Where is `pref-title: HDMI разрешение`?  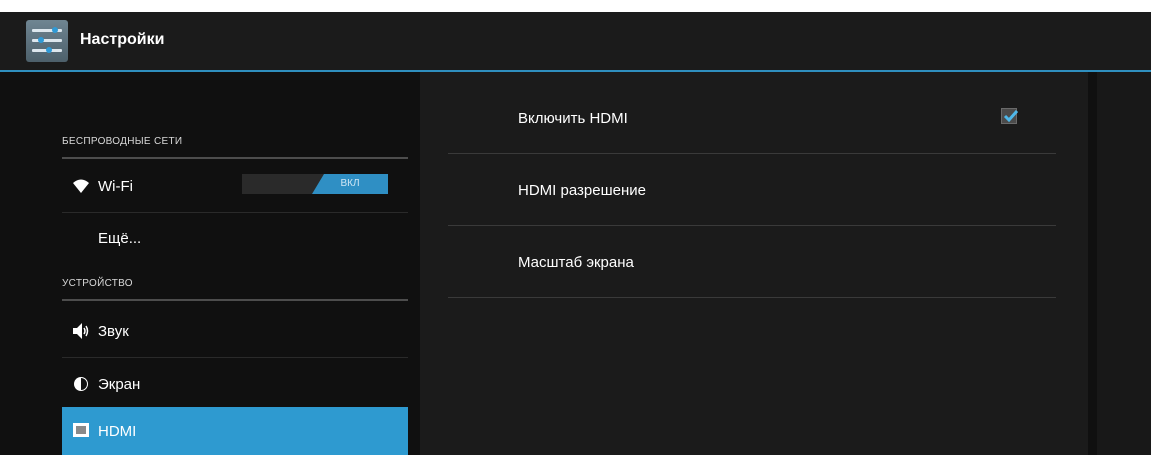 pref-title: HDMI разрешение is located at coordinates (582, 190).